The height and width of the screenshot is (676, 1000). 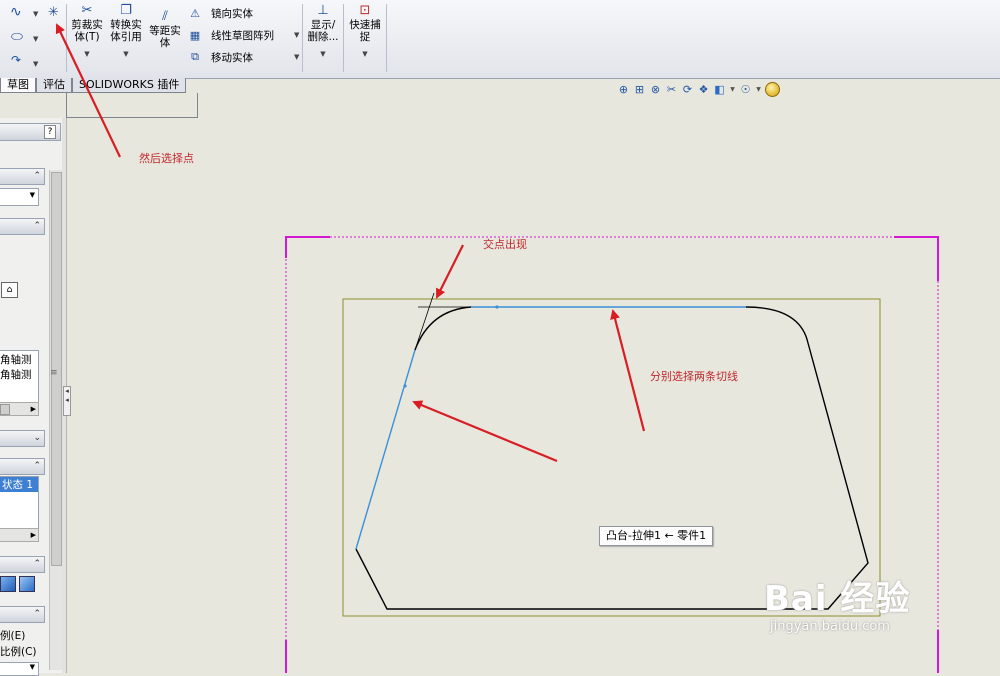 What do you see at coordinates (830, 626) in the screenshot?
I see `watermark-url: jingyan.baidu.com` at bounding box center [830, 626].